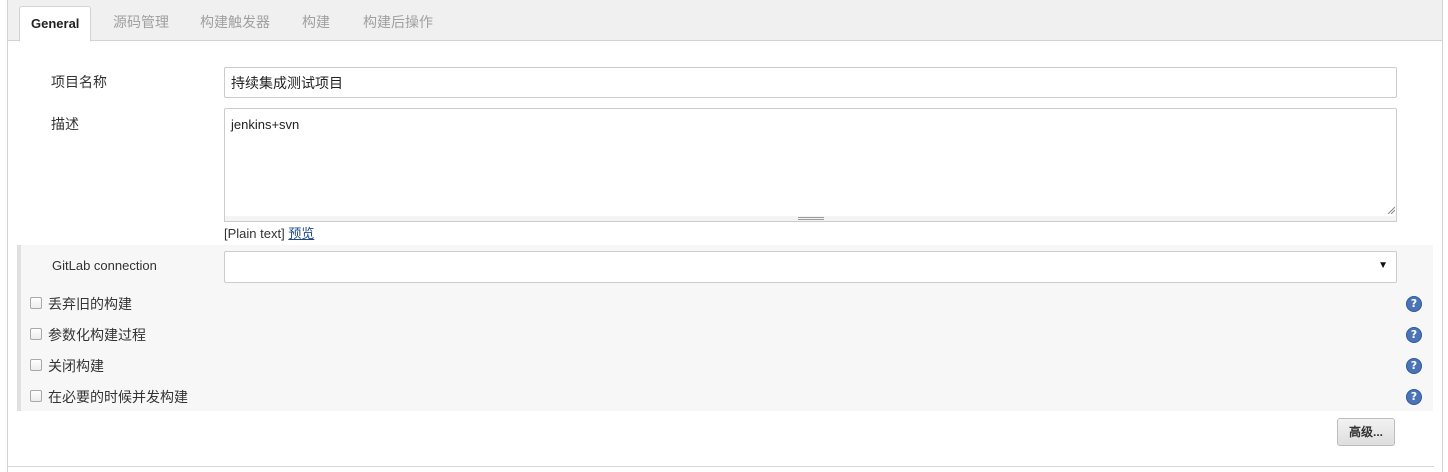  Describe the element at coordinates (141, 23) in the screenshot. I see `tab-source-code-management: 源码管理` at that location.